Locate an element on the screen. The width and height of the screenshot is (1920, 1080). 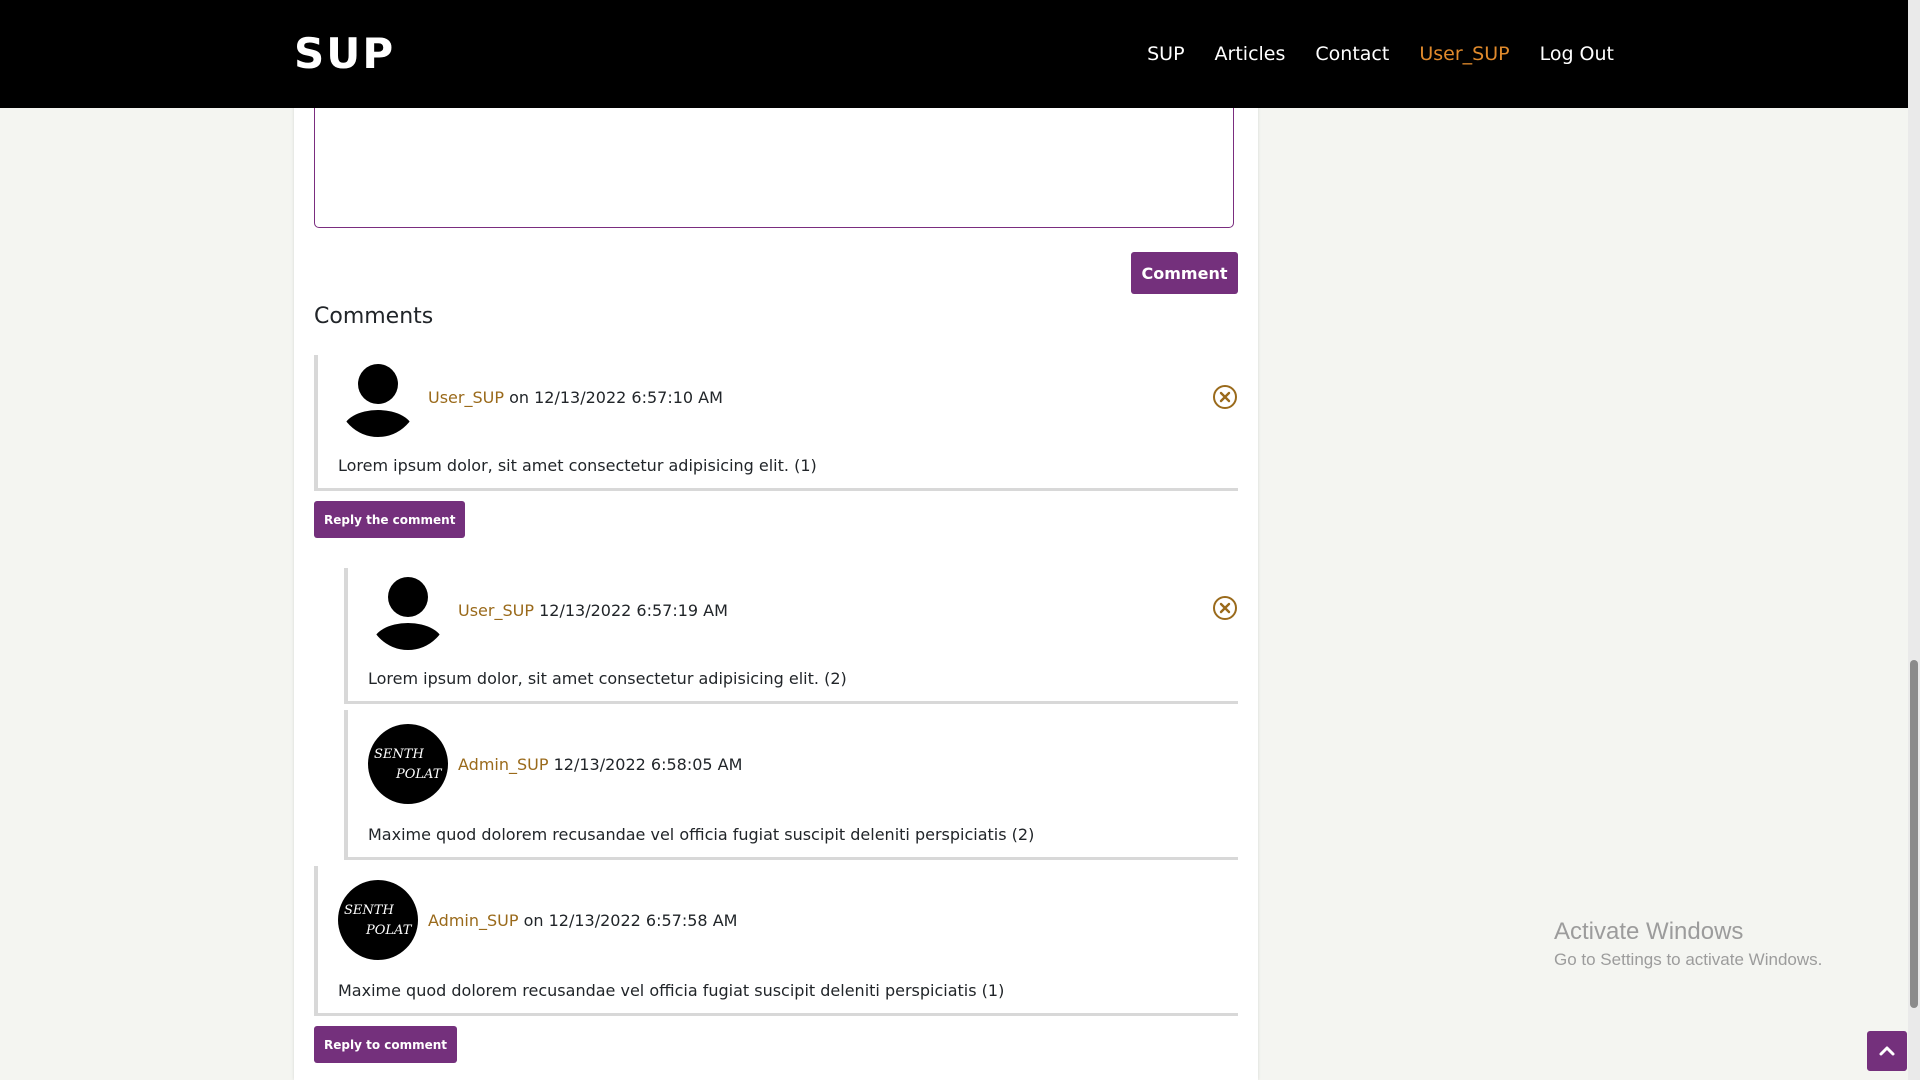
watermark-subtitle: Go to Settings to activate Windows. is located at coordinates (1688, 959).